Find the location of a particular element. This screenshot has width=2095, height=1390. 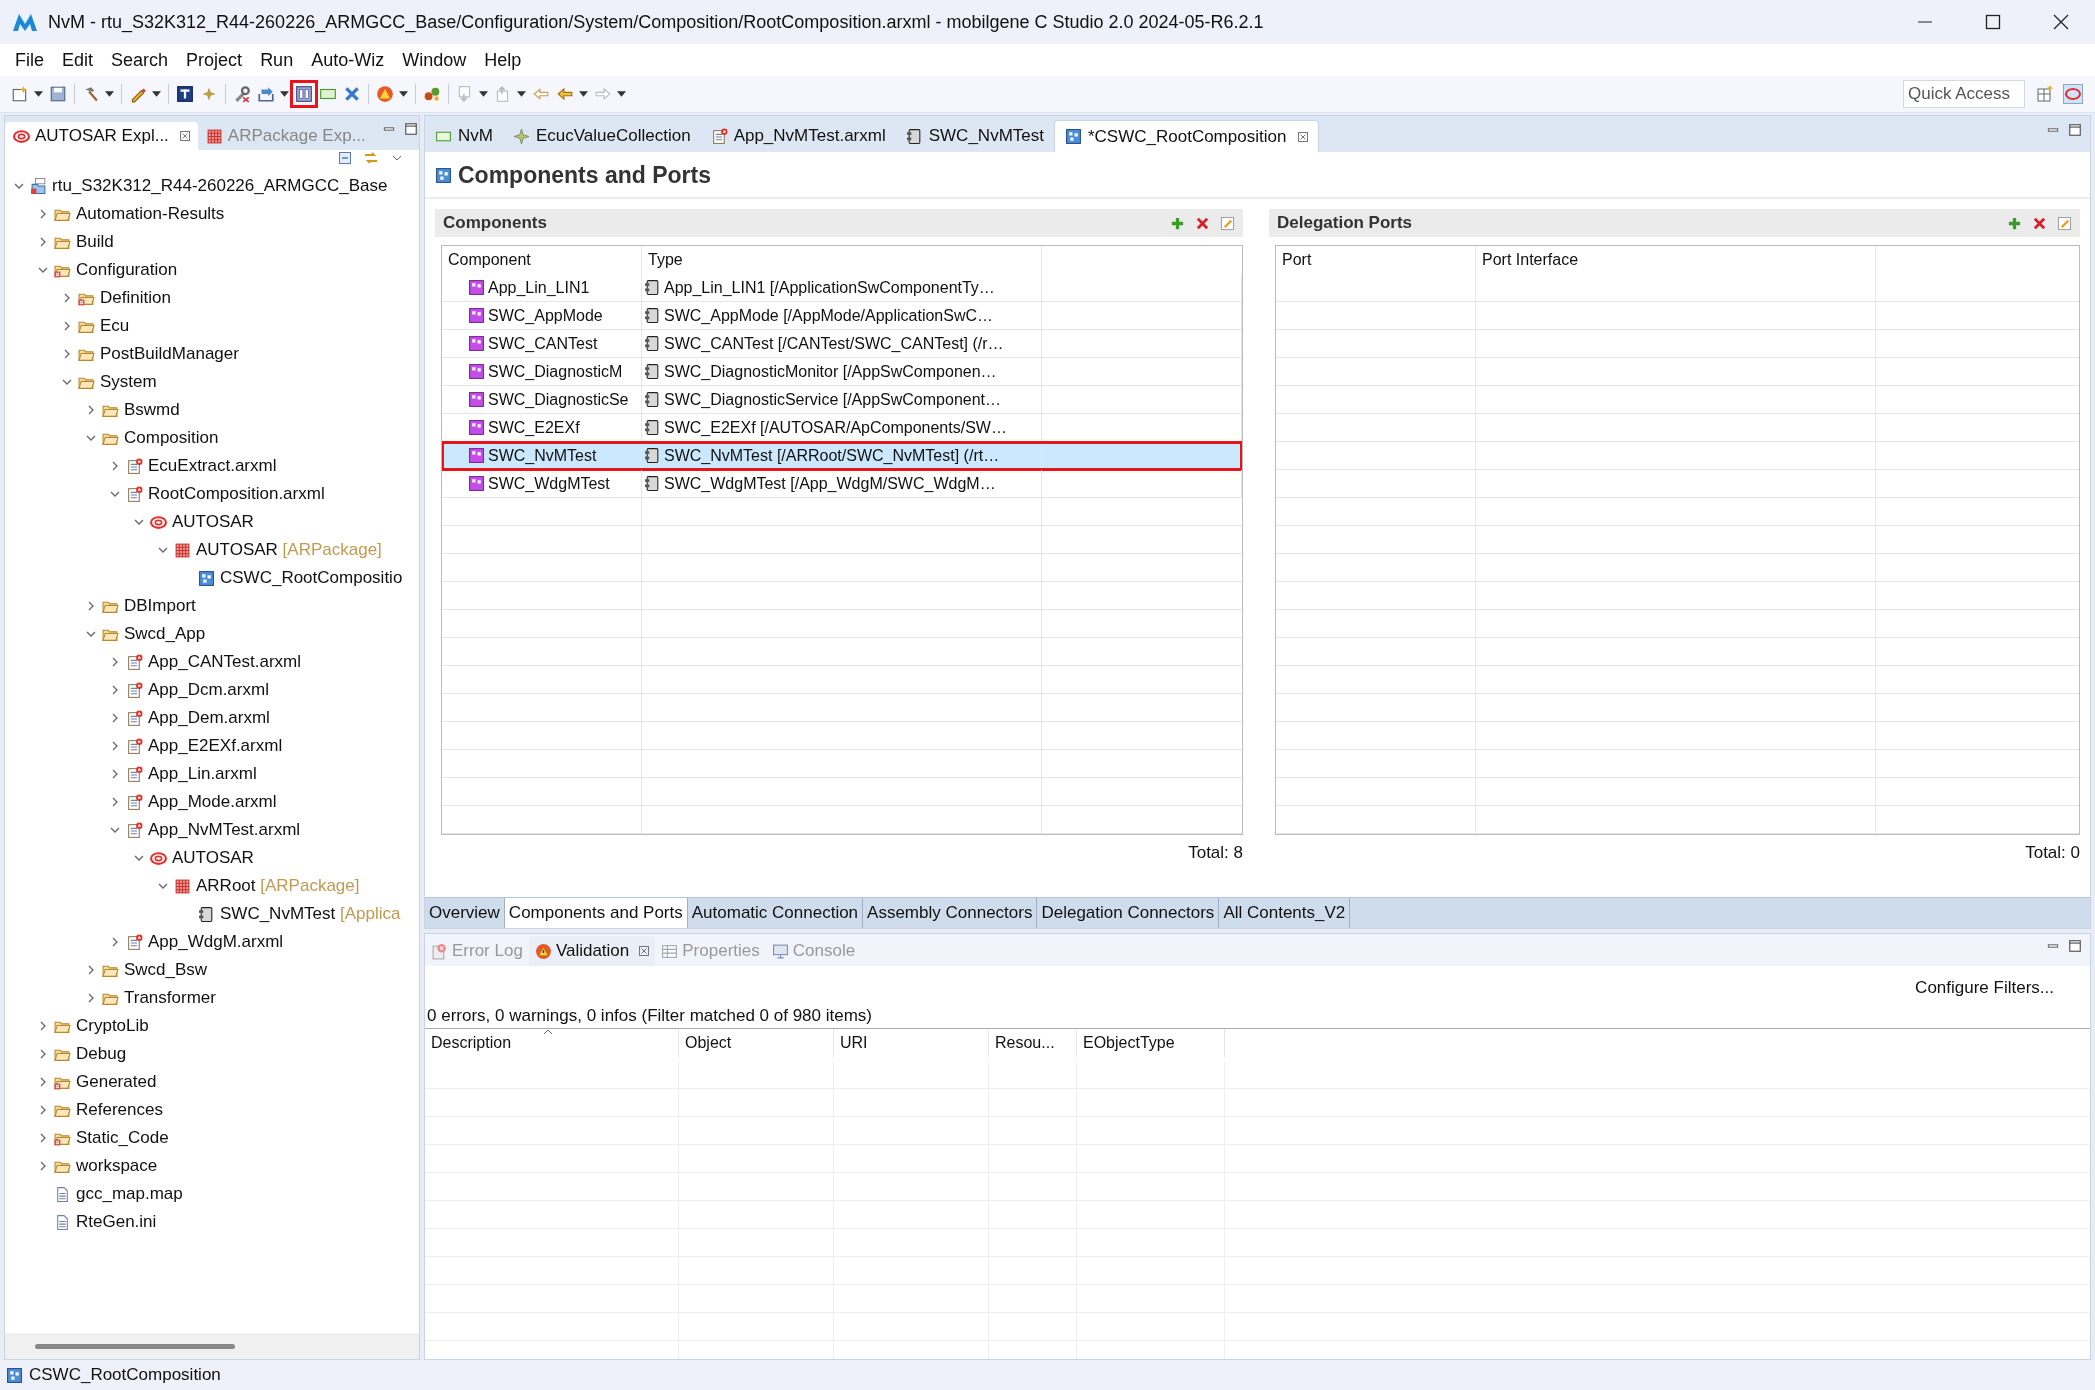

column-header: Type is located at coordinates (842, 260).